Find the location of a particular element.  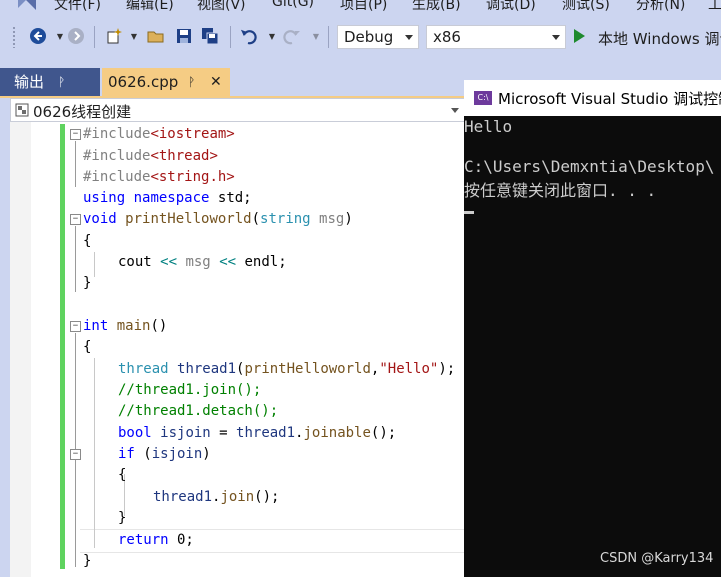

code-line: return 0; is located at coordinates (156, 540).